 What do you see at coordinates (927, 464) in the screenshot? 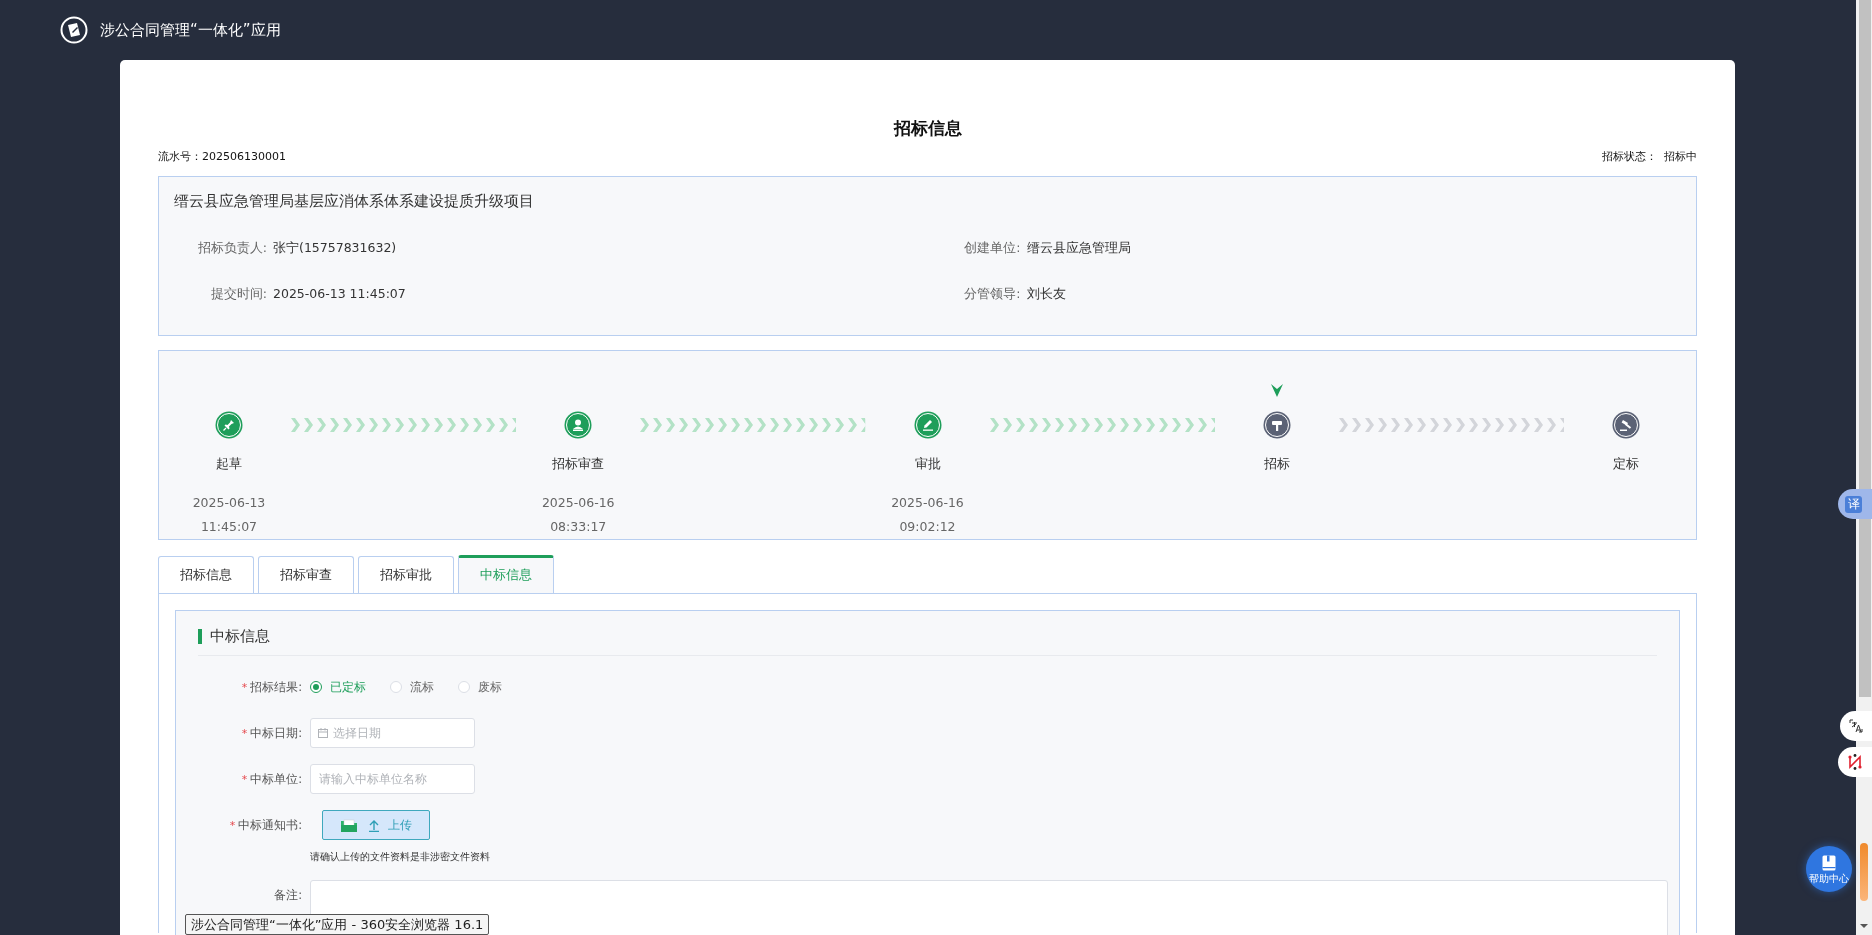
I see `step-label: 审批` at bounding box center [927, 464].